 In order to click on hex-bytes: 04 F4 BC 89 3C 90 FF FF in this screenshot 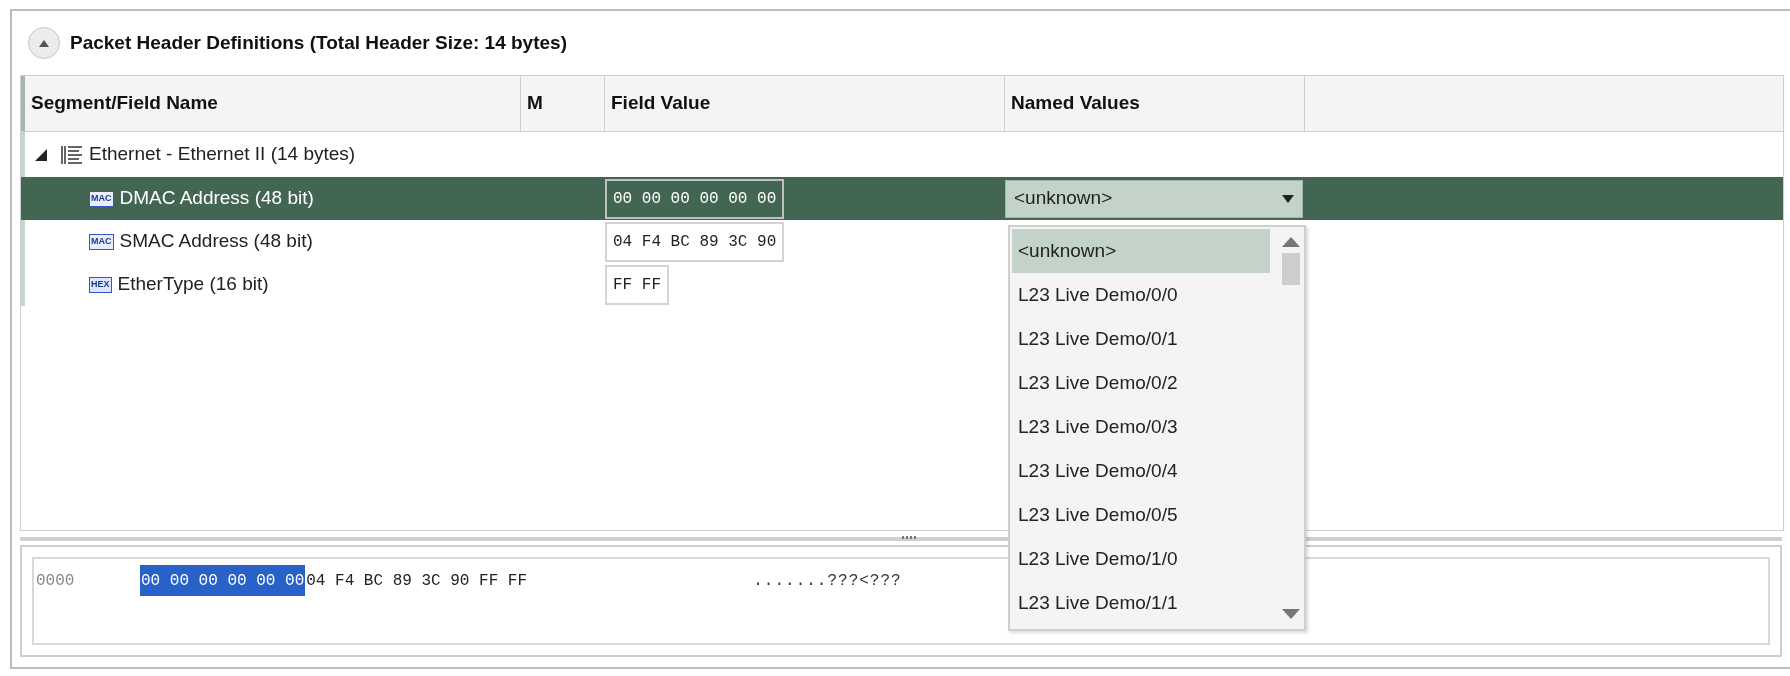, I will do `click(417, 581)`.